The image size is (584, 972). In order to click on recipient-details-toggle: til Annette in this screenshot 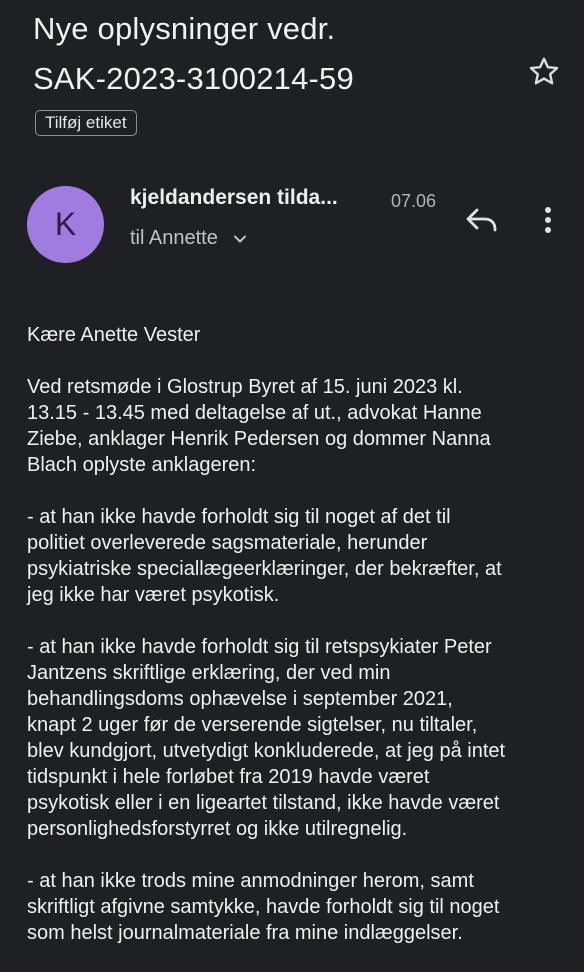, I will do `click(188, 238)`.